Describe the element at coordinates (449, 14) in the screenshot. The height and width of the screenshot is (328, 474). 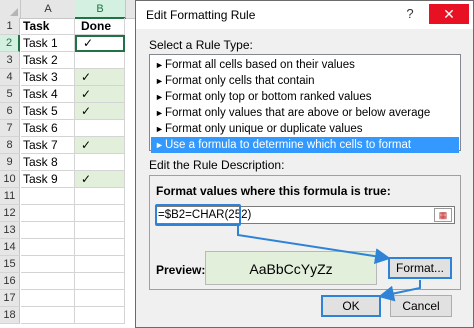
I see `close-icon: ✕` at that location.